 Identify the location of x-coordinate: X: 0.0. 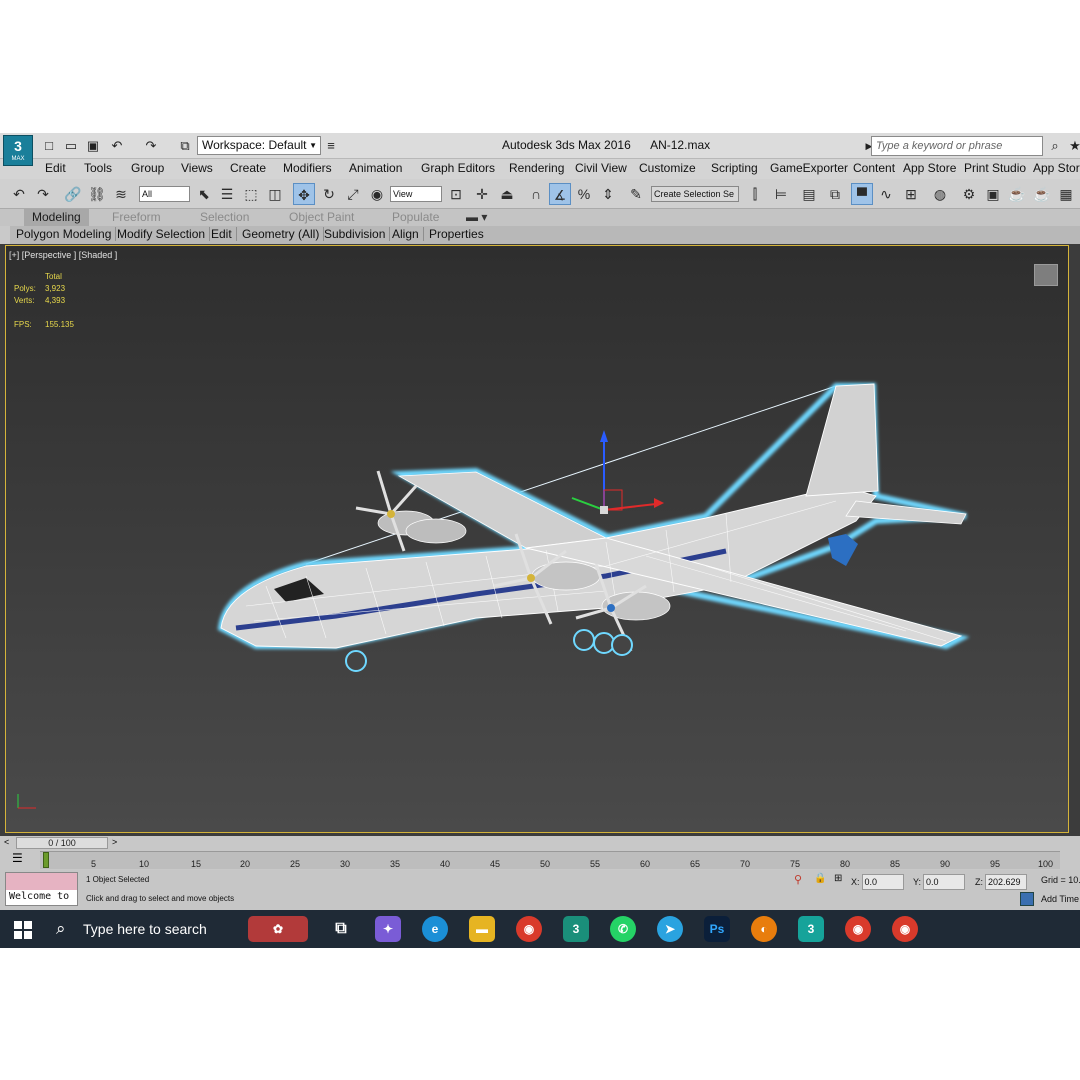
(877, 882).